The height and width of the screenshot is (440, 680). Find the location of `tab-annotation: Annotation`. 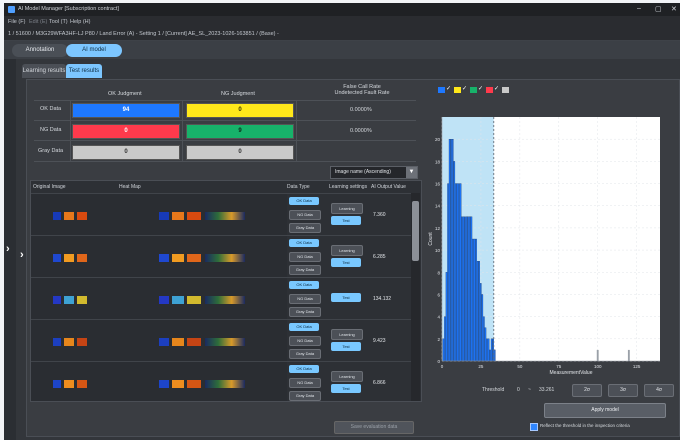

tab-annotation: Annotation is located at coordinates (40, 50).